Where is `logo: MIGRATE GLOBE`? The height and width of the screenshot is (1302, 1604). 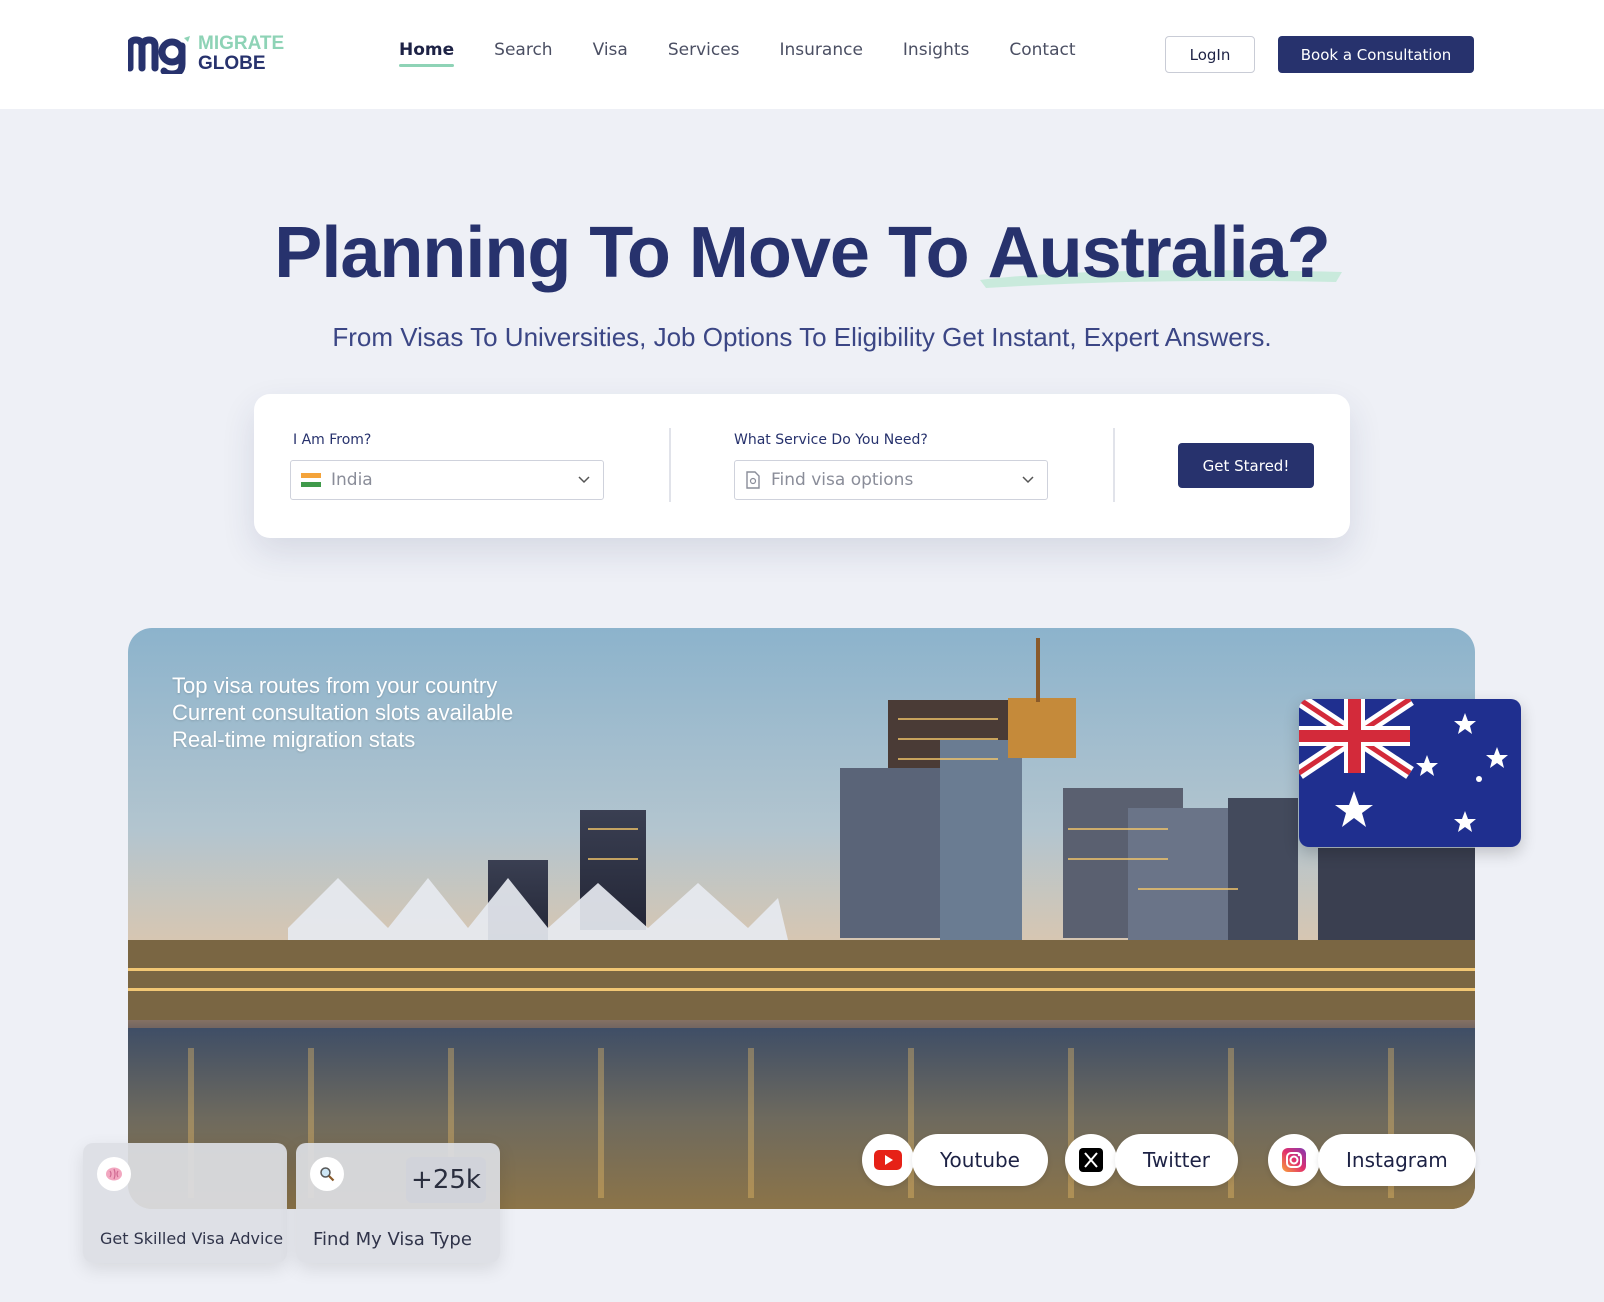
logo: MIGRATE GLOBE is located at coordinates (206, 54).